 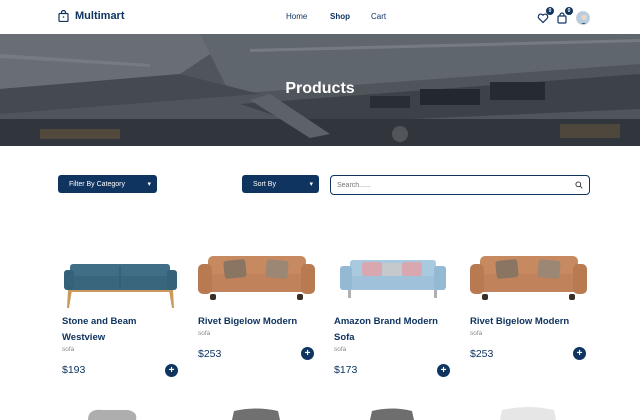 I want to click on page-title: Products, so click(x=320, y=88).